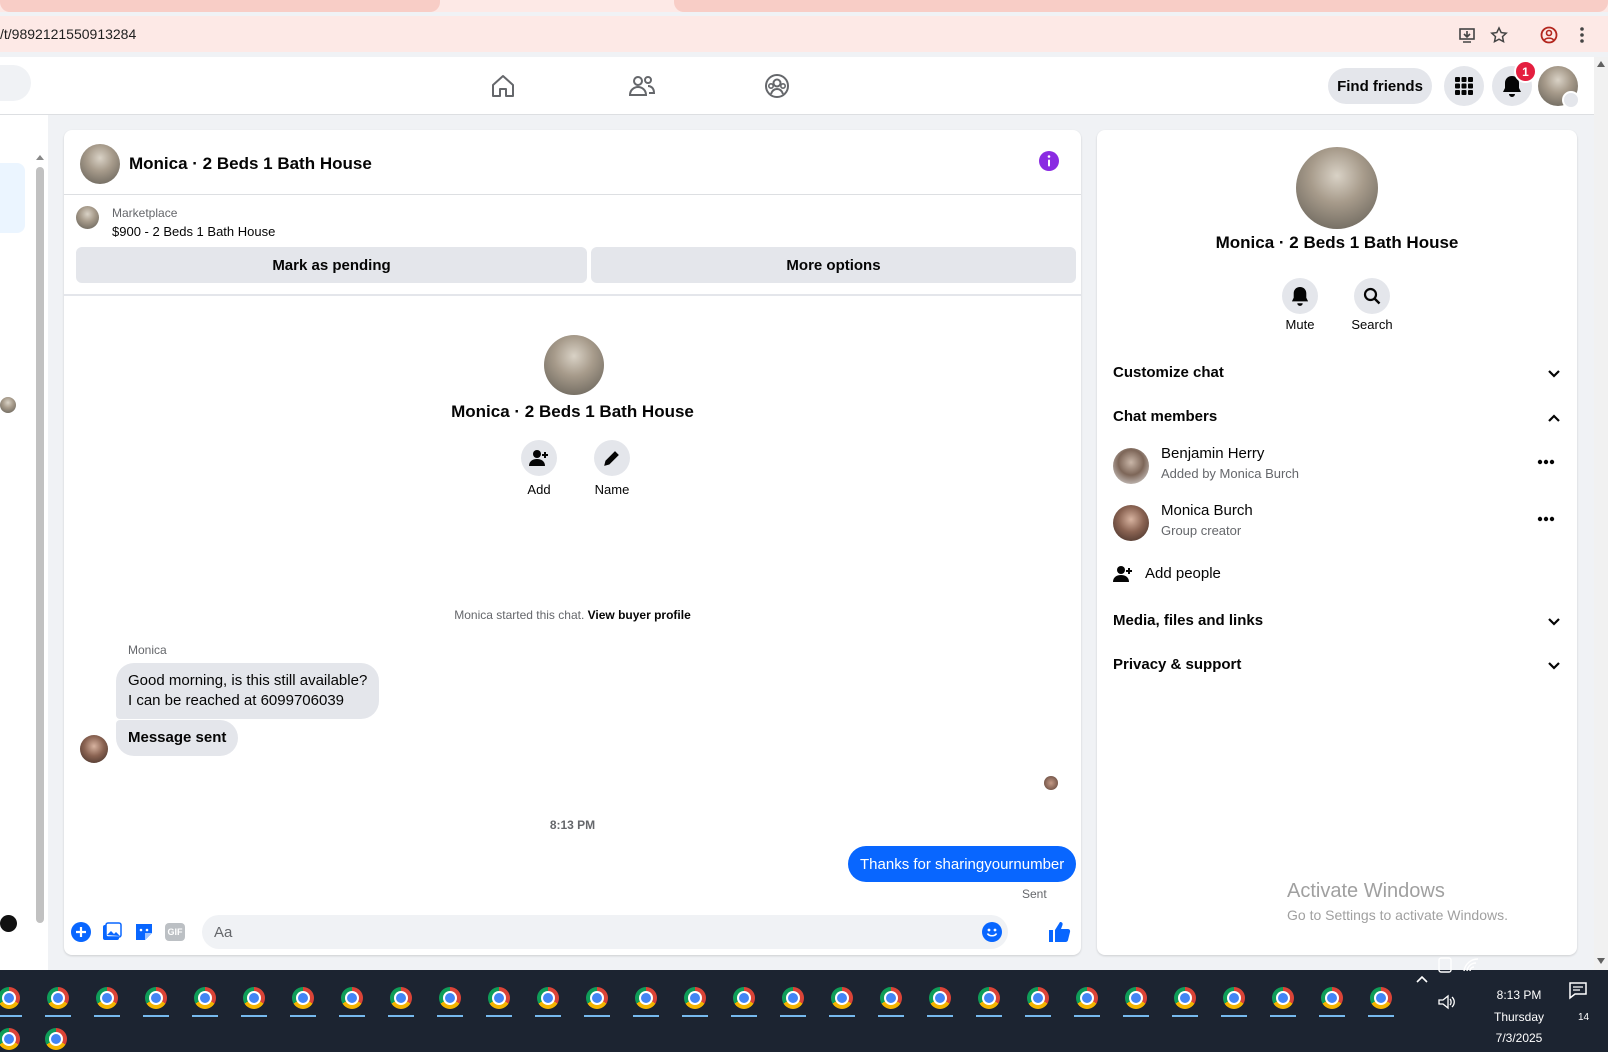  What do you see at coordinates (331, 265) in the screenshot?
I see `mark-pending-button: Mark as pending` at bounding box center [331, 265].